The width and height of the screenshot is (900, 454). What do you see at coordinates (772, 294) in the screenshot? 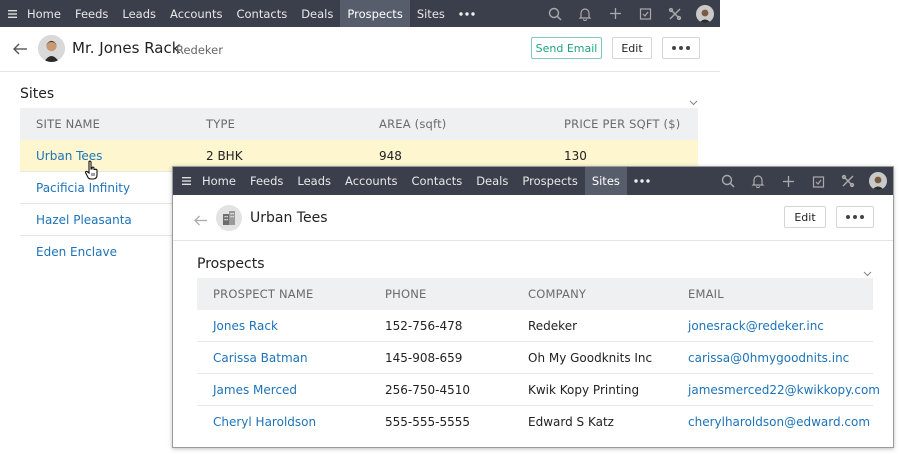
I see `column-header: EMAIL` at bounding box center [772, 294].